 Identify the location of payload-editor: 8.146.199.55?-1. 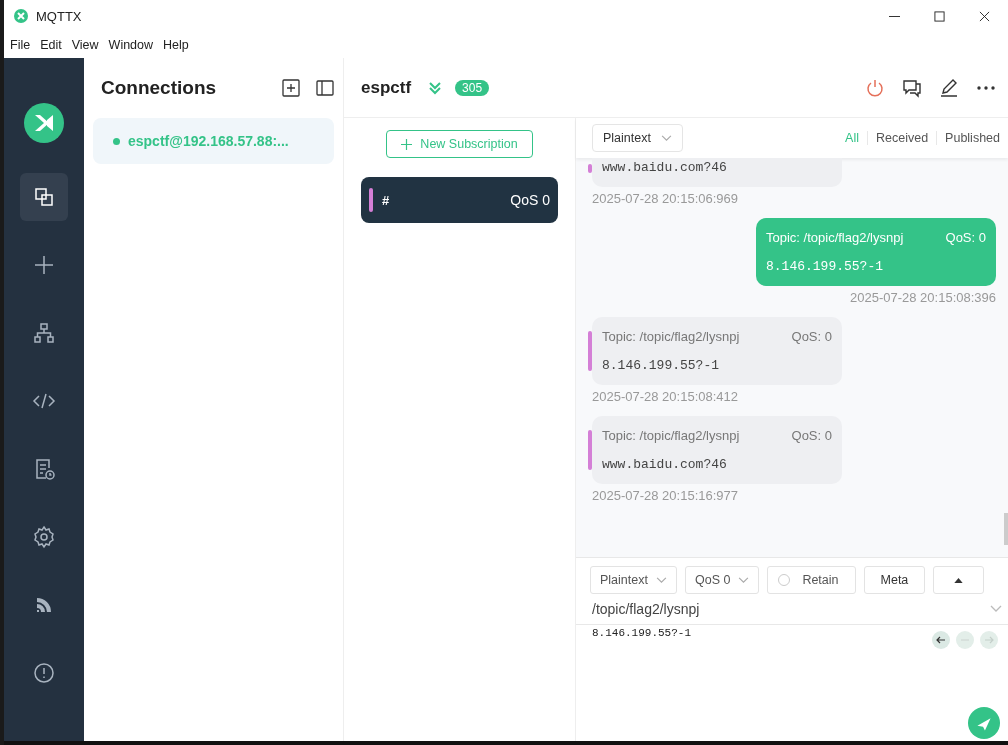
(642, 638).